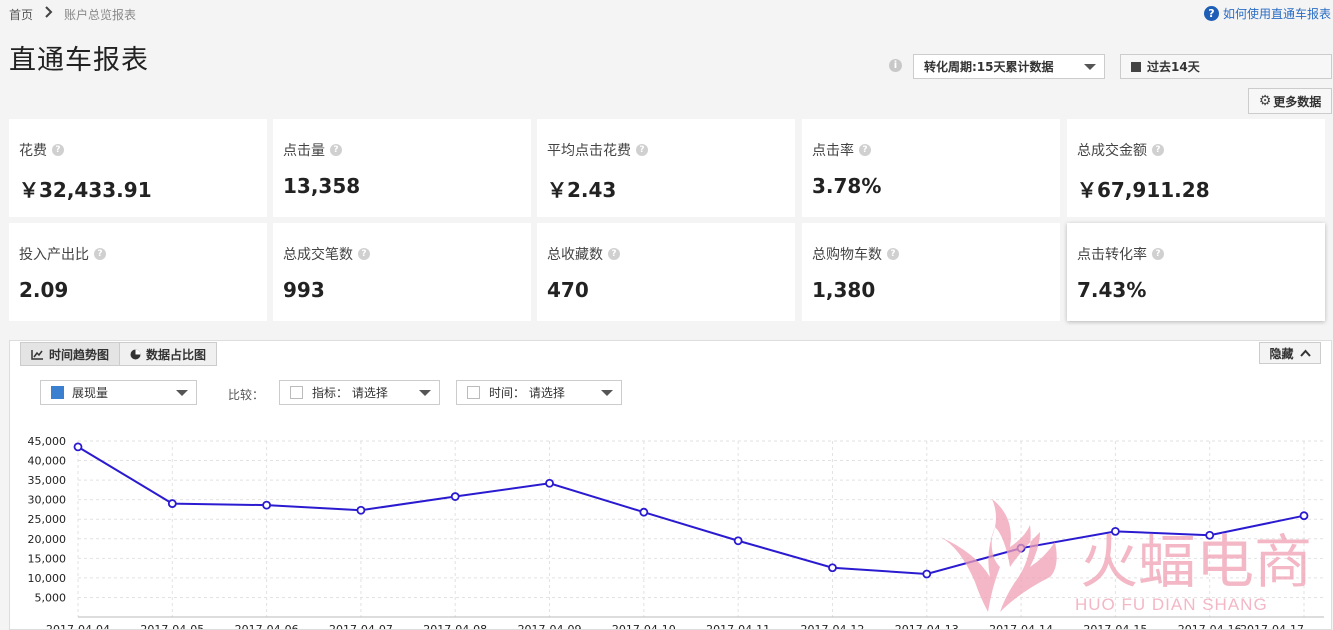 The image size is (1333, 630). What do you see at coordinates (296, 392) in the screenshot?
I see `compare-metric-checkbox` at bounding box center [296, 392].